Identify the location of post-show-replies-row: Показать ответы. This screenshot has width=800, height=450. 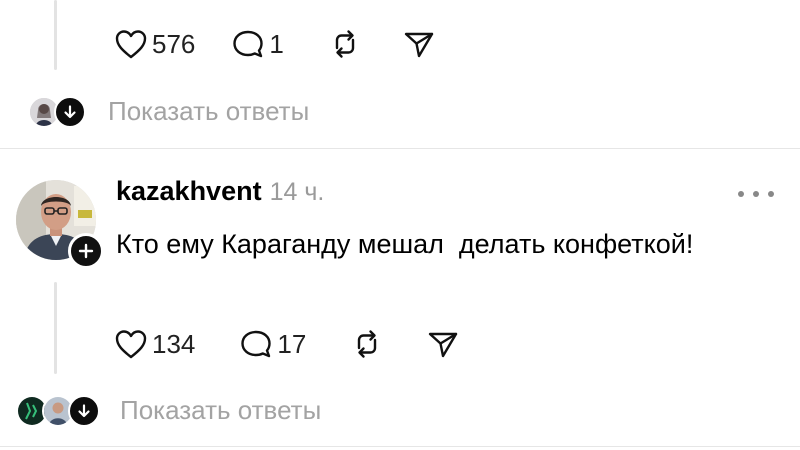
(168, 410).